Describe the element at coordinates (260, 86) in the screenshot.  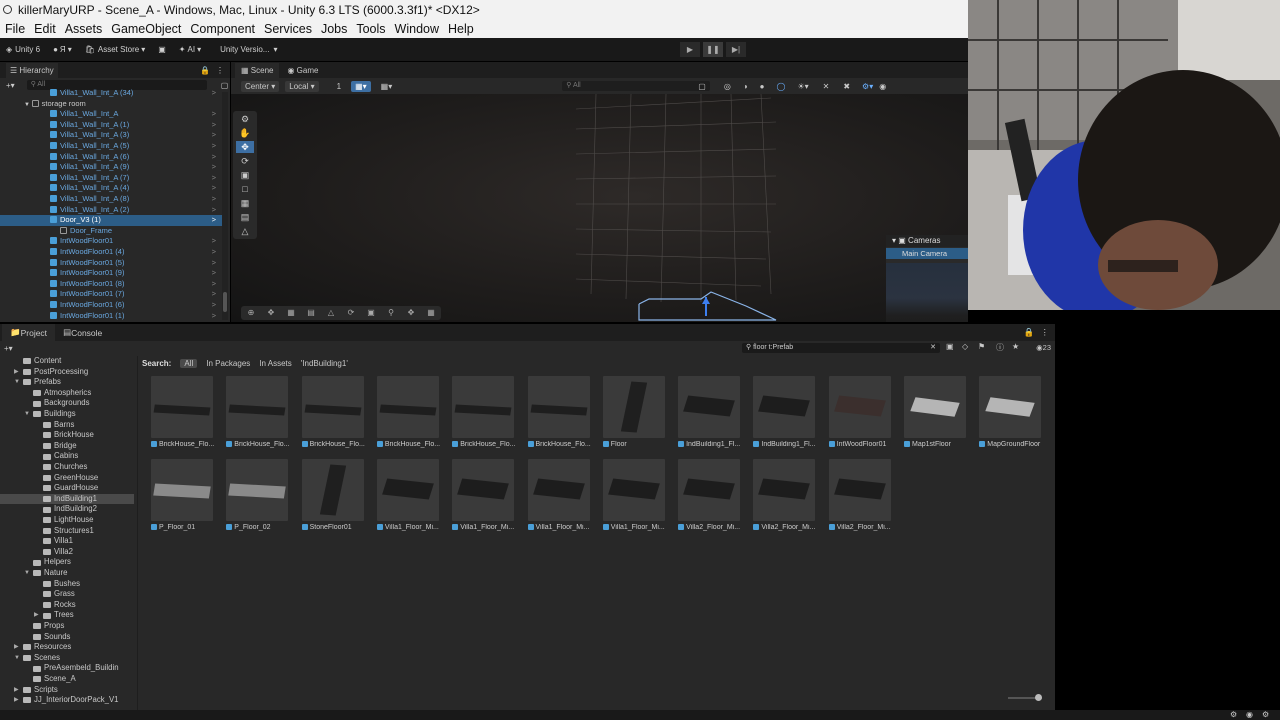
I see `pivot-dropdown: Center ▾` at that location.